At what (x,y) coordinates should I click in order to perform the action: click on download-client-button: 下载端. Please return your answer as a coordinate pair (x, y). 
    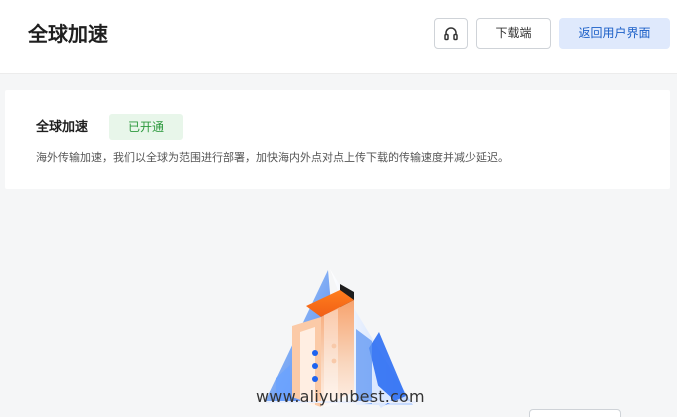
    Looking at the image, I should click on (513, 33).